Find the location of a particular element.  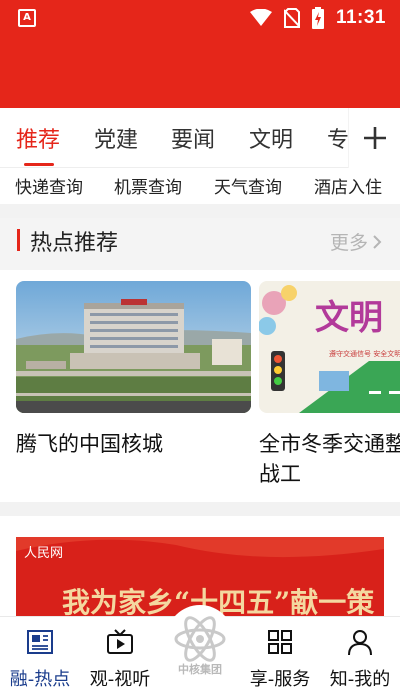

nav-video: 观-视听 is located at coordinates (120, 658).